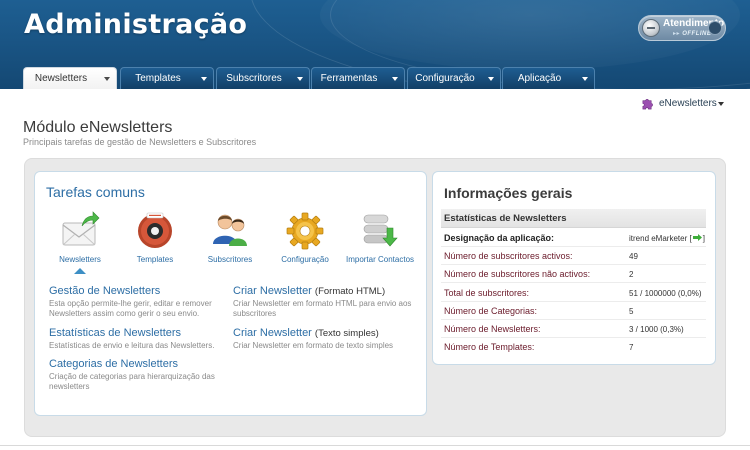  What do you see at coordinates (454, 78) in the screenshot?
I see `tab-configuracao: Configuração` at bounding box center [454, 78].